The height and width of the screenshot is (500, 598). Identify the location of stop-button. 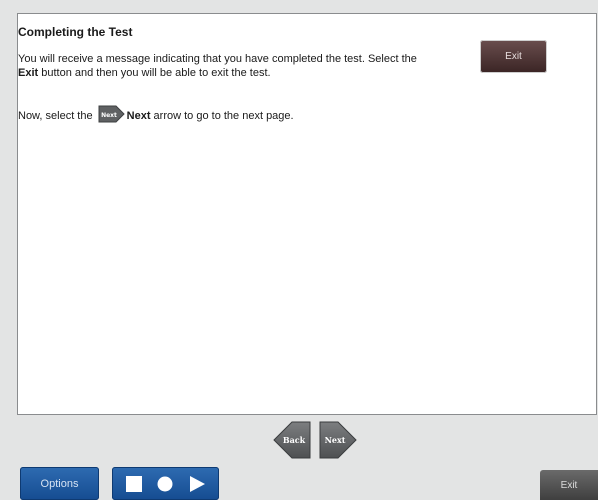
(134, 484).